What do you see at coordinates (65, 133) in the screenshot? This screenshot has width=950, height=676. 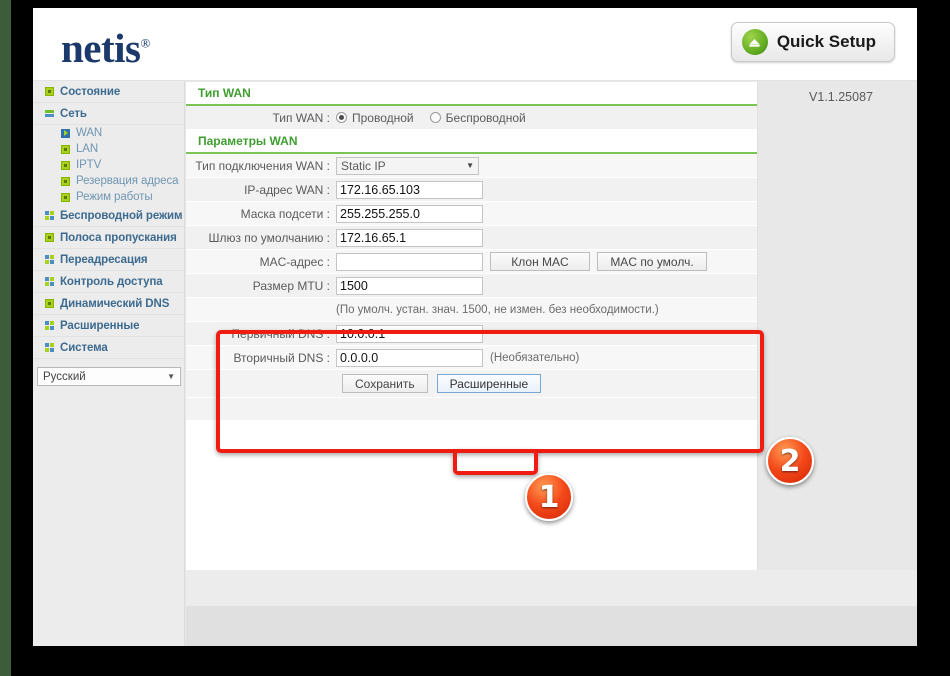 I see `blue-play-icon` at bounding box center [65, 133].